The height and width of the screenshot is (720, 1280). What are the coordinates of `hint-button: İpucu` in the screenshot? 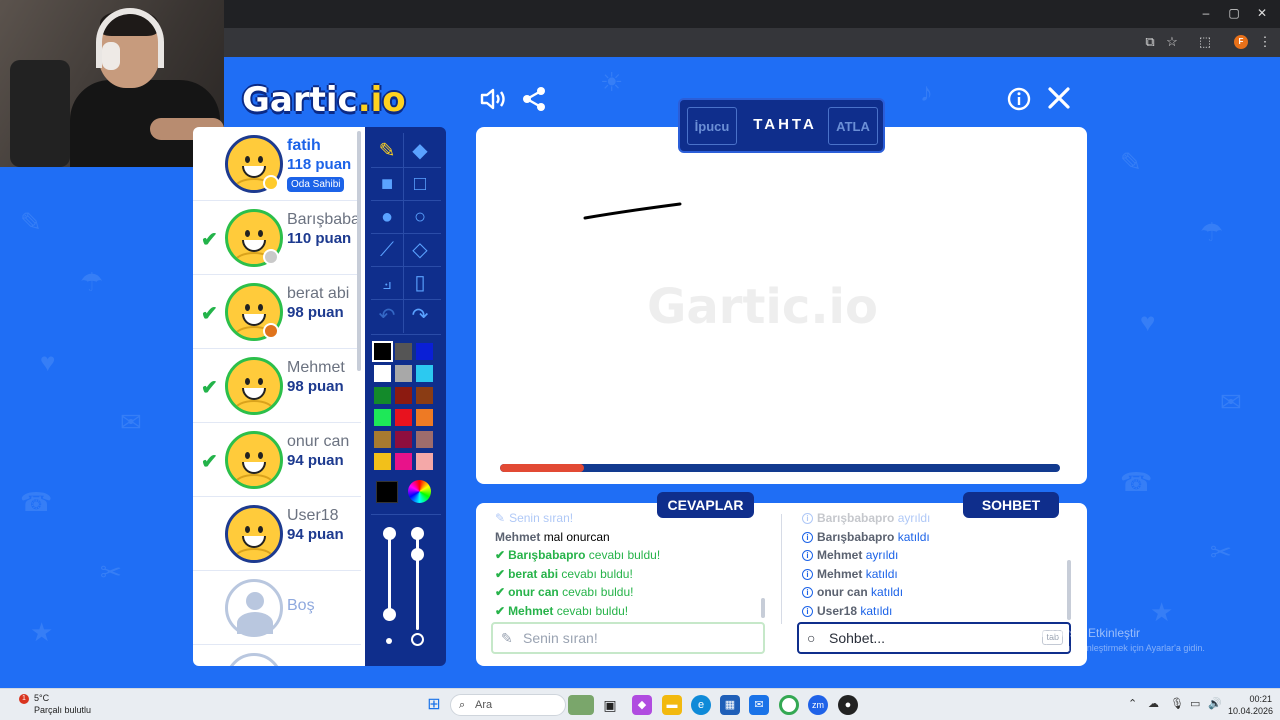 It's located at (712, 126).